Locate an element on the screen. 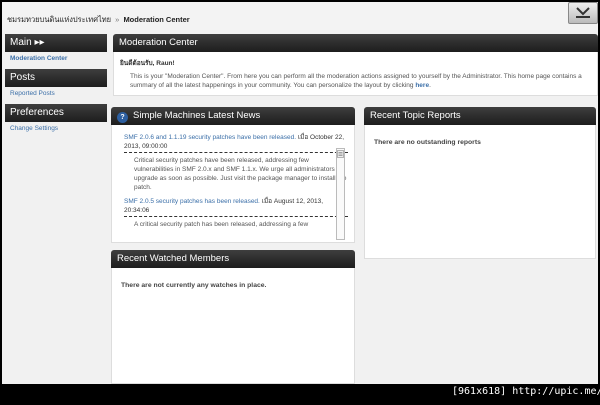 This screenshot has width=600, height=405. greeting: ยินดีต้อนรับ, Raun! is located at coordinates (147, 63).